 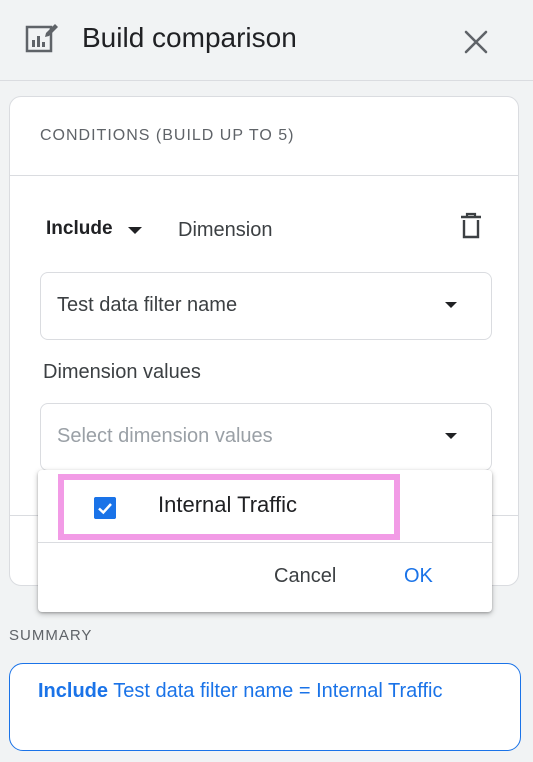 What do you see at coordinates (165, 436) in the screenshot?
I see `dimension-values-placeholder: Select dimension values` at bounding box center [165, 436].